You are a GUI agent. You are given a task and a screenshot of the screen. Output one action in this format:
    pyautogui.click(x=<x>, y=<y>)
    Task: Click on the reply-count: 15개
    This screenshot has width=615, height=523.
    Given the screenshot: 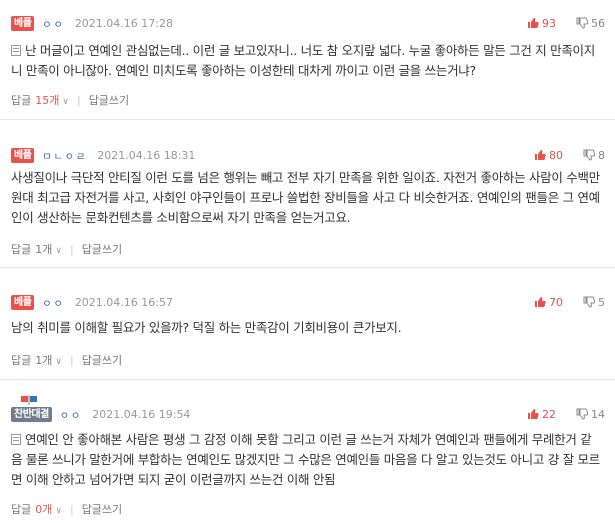 What is the action you would take?
    pyautogui.click(x=47, y=100)
    